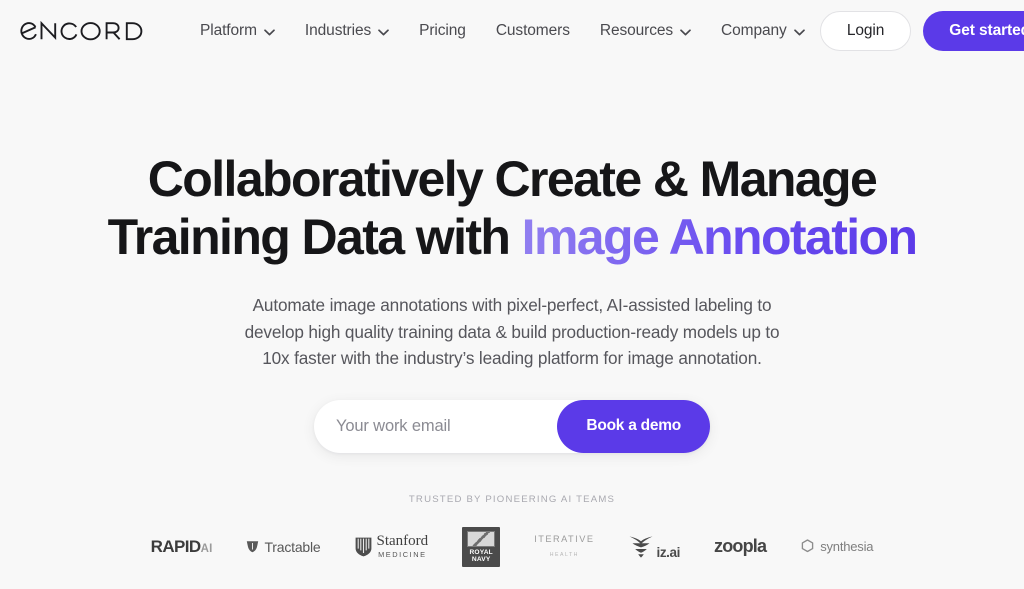  What do you see at coordinates (668, 552) in the screenshot?
I see `iz-ai-wordmark: iz.ai` at bounding box center [668, 552].